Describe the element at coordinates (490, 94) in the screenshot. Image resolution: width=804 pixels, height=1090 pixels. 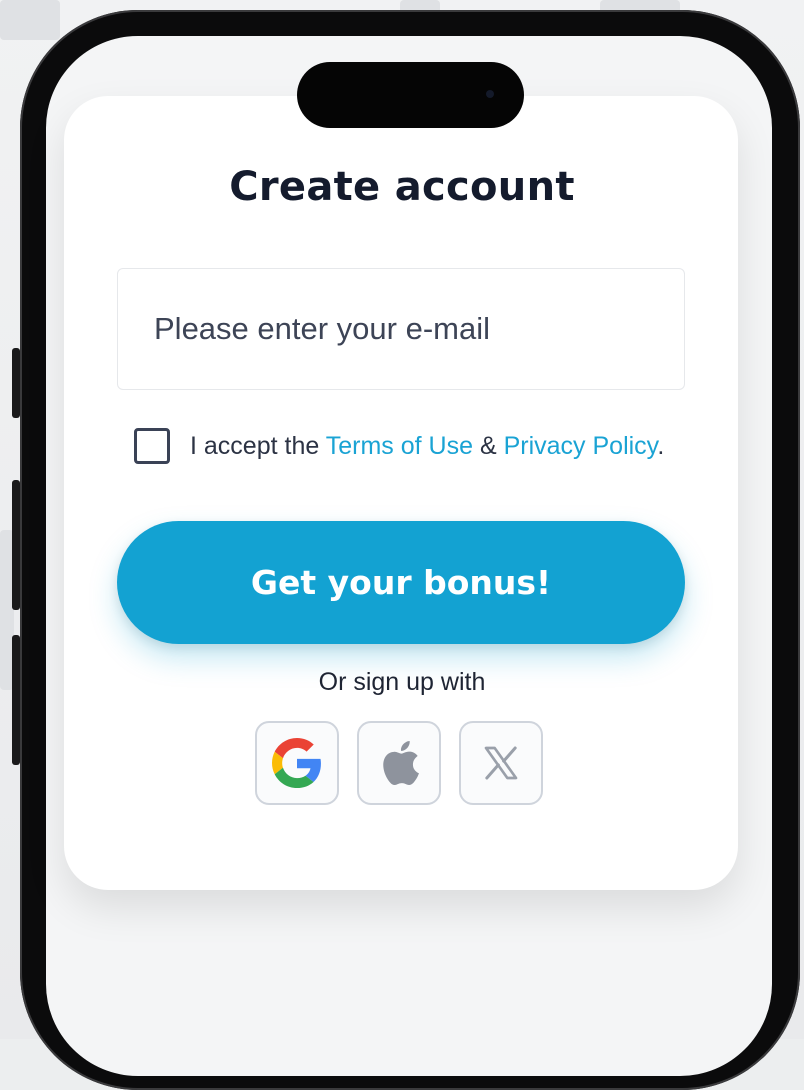
I see `camera-lens-icon` at that location.